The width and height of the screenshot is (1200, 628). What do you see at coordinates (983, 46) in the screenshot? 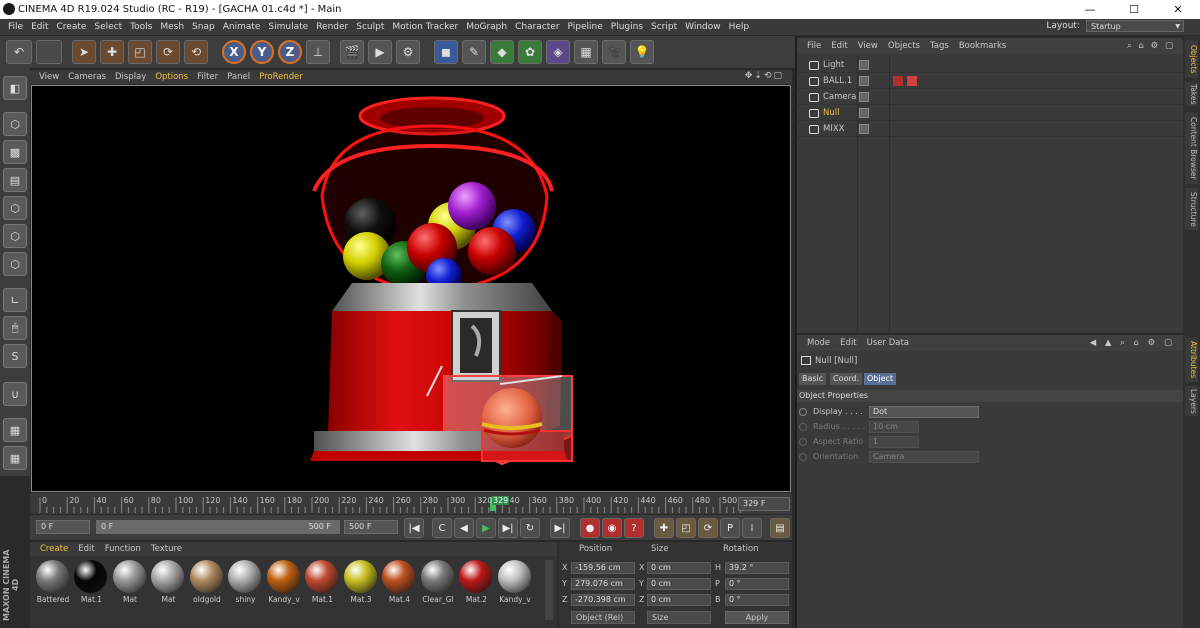
I see `object-menu-bookmarks: Bookmarks` at bounding box center [983, 46].